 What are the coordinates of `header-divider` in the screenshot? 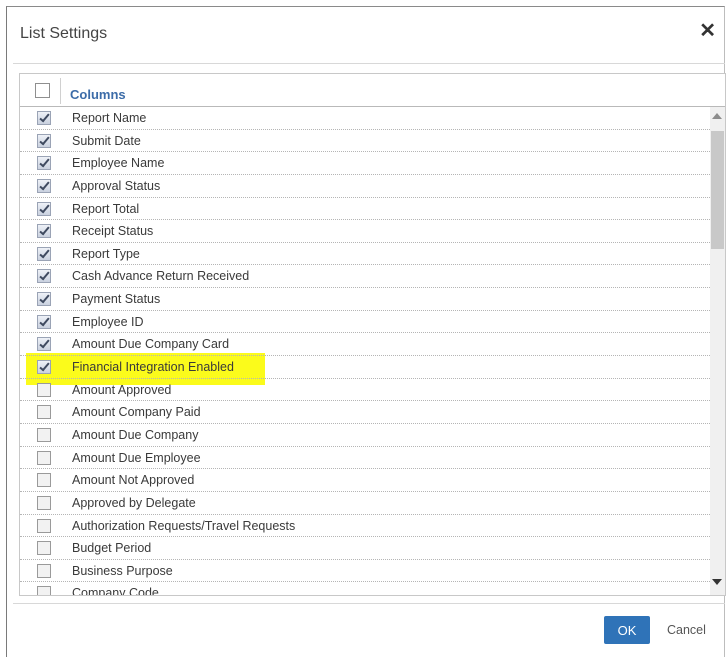 It's located at (60, 91).